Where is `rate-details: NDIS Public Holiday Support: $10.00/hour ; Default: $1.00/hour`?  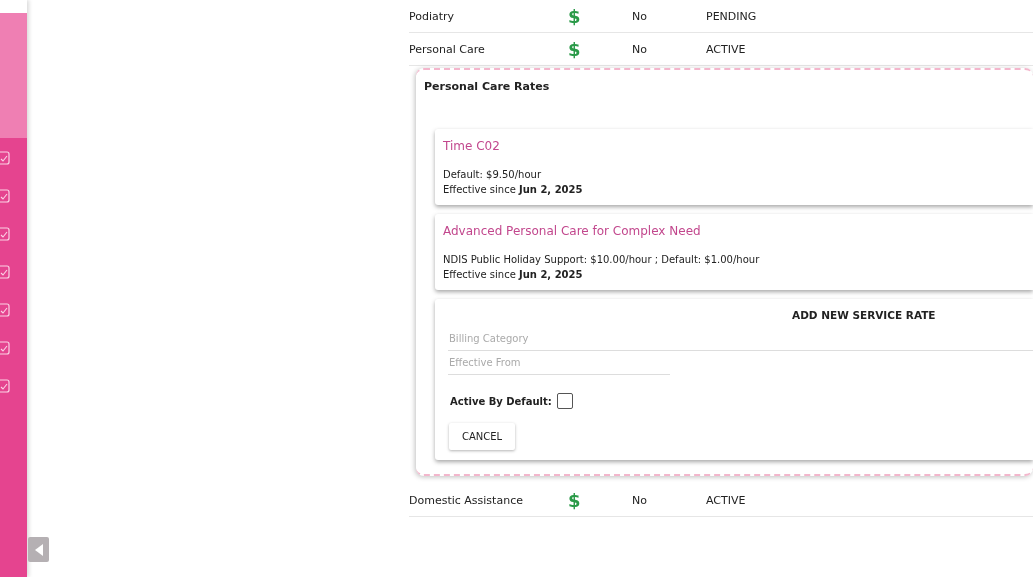 rate-details: NDIS Public Holiday Support: $10.00/hour ; Default: $1.00/hour is located at coordinates (602, 260).